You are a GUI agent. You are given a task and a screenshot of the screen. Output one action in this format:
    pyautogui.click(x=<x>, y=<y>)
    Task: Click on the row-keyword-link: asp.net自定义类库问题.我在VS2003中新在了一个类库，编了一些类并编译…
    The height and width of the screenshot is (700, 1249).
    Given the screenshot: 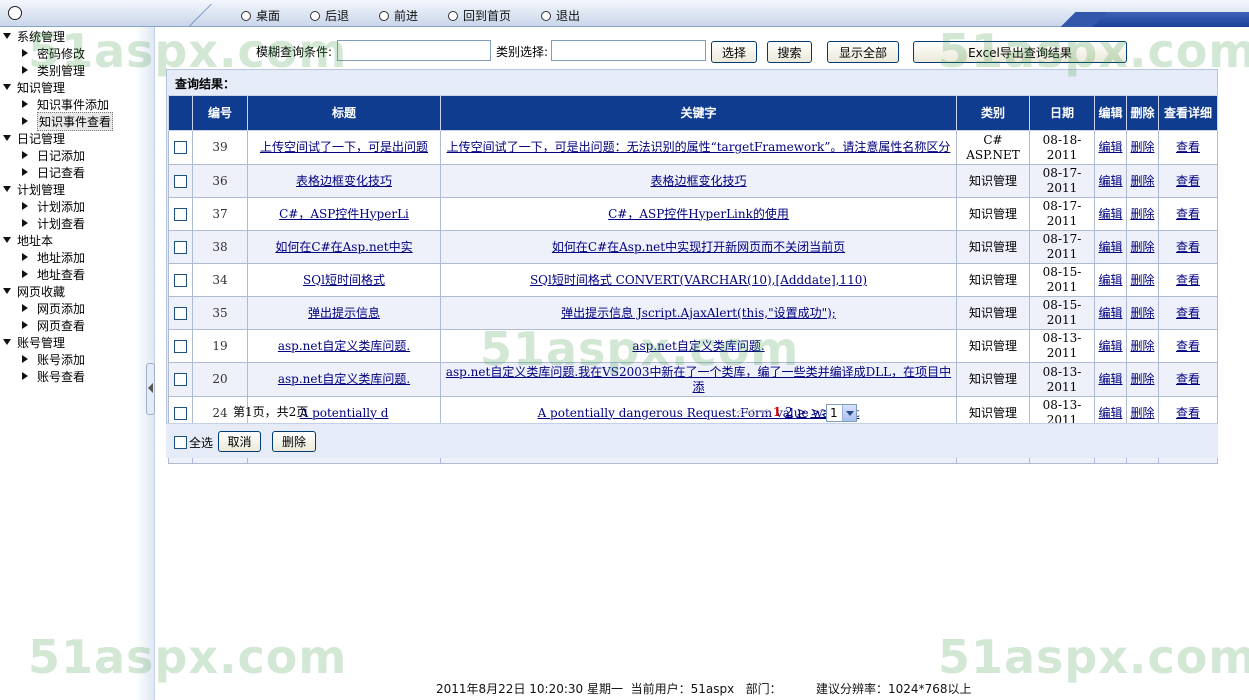 What is the action you would take?
    pyautogui.click(x=698, y=379)
    